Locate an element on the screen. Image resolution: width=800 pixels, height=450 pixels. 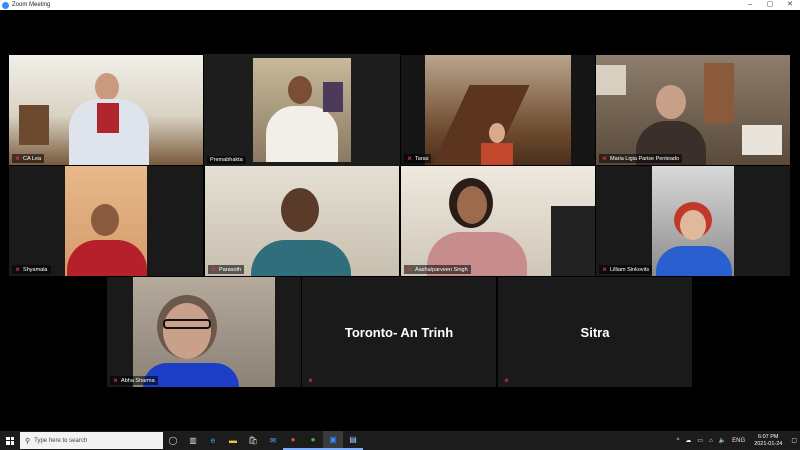
participant-nameplate: ⨯ Taras is located at coordinates (418, 158).